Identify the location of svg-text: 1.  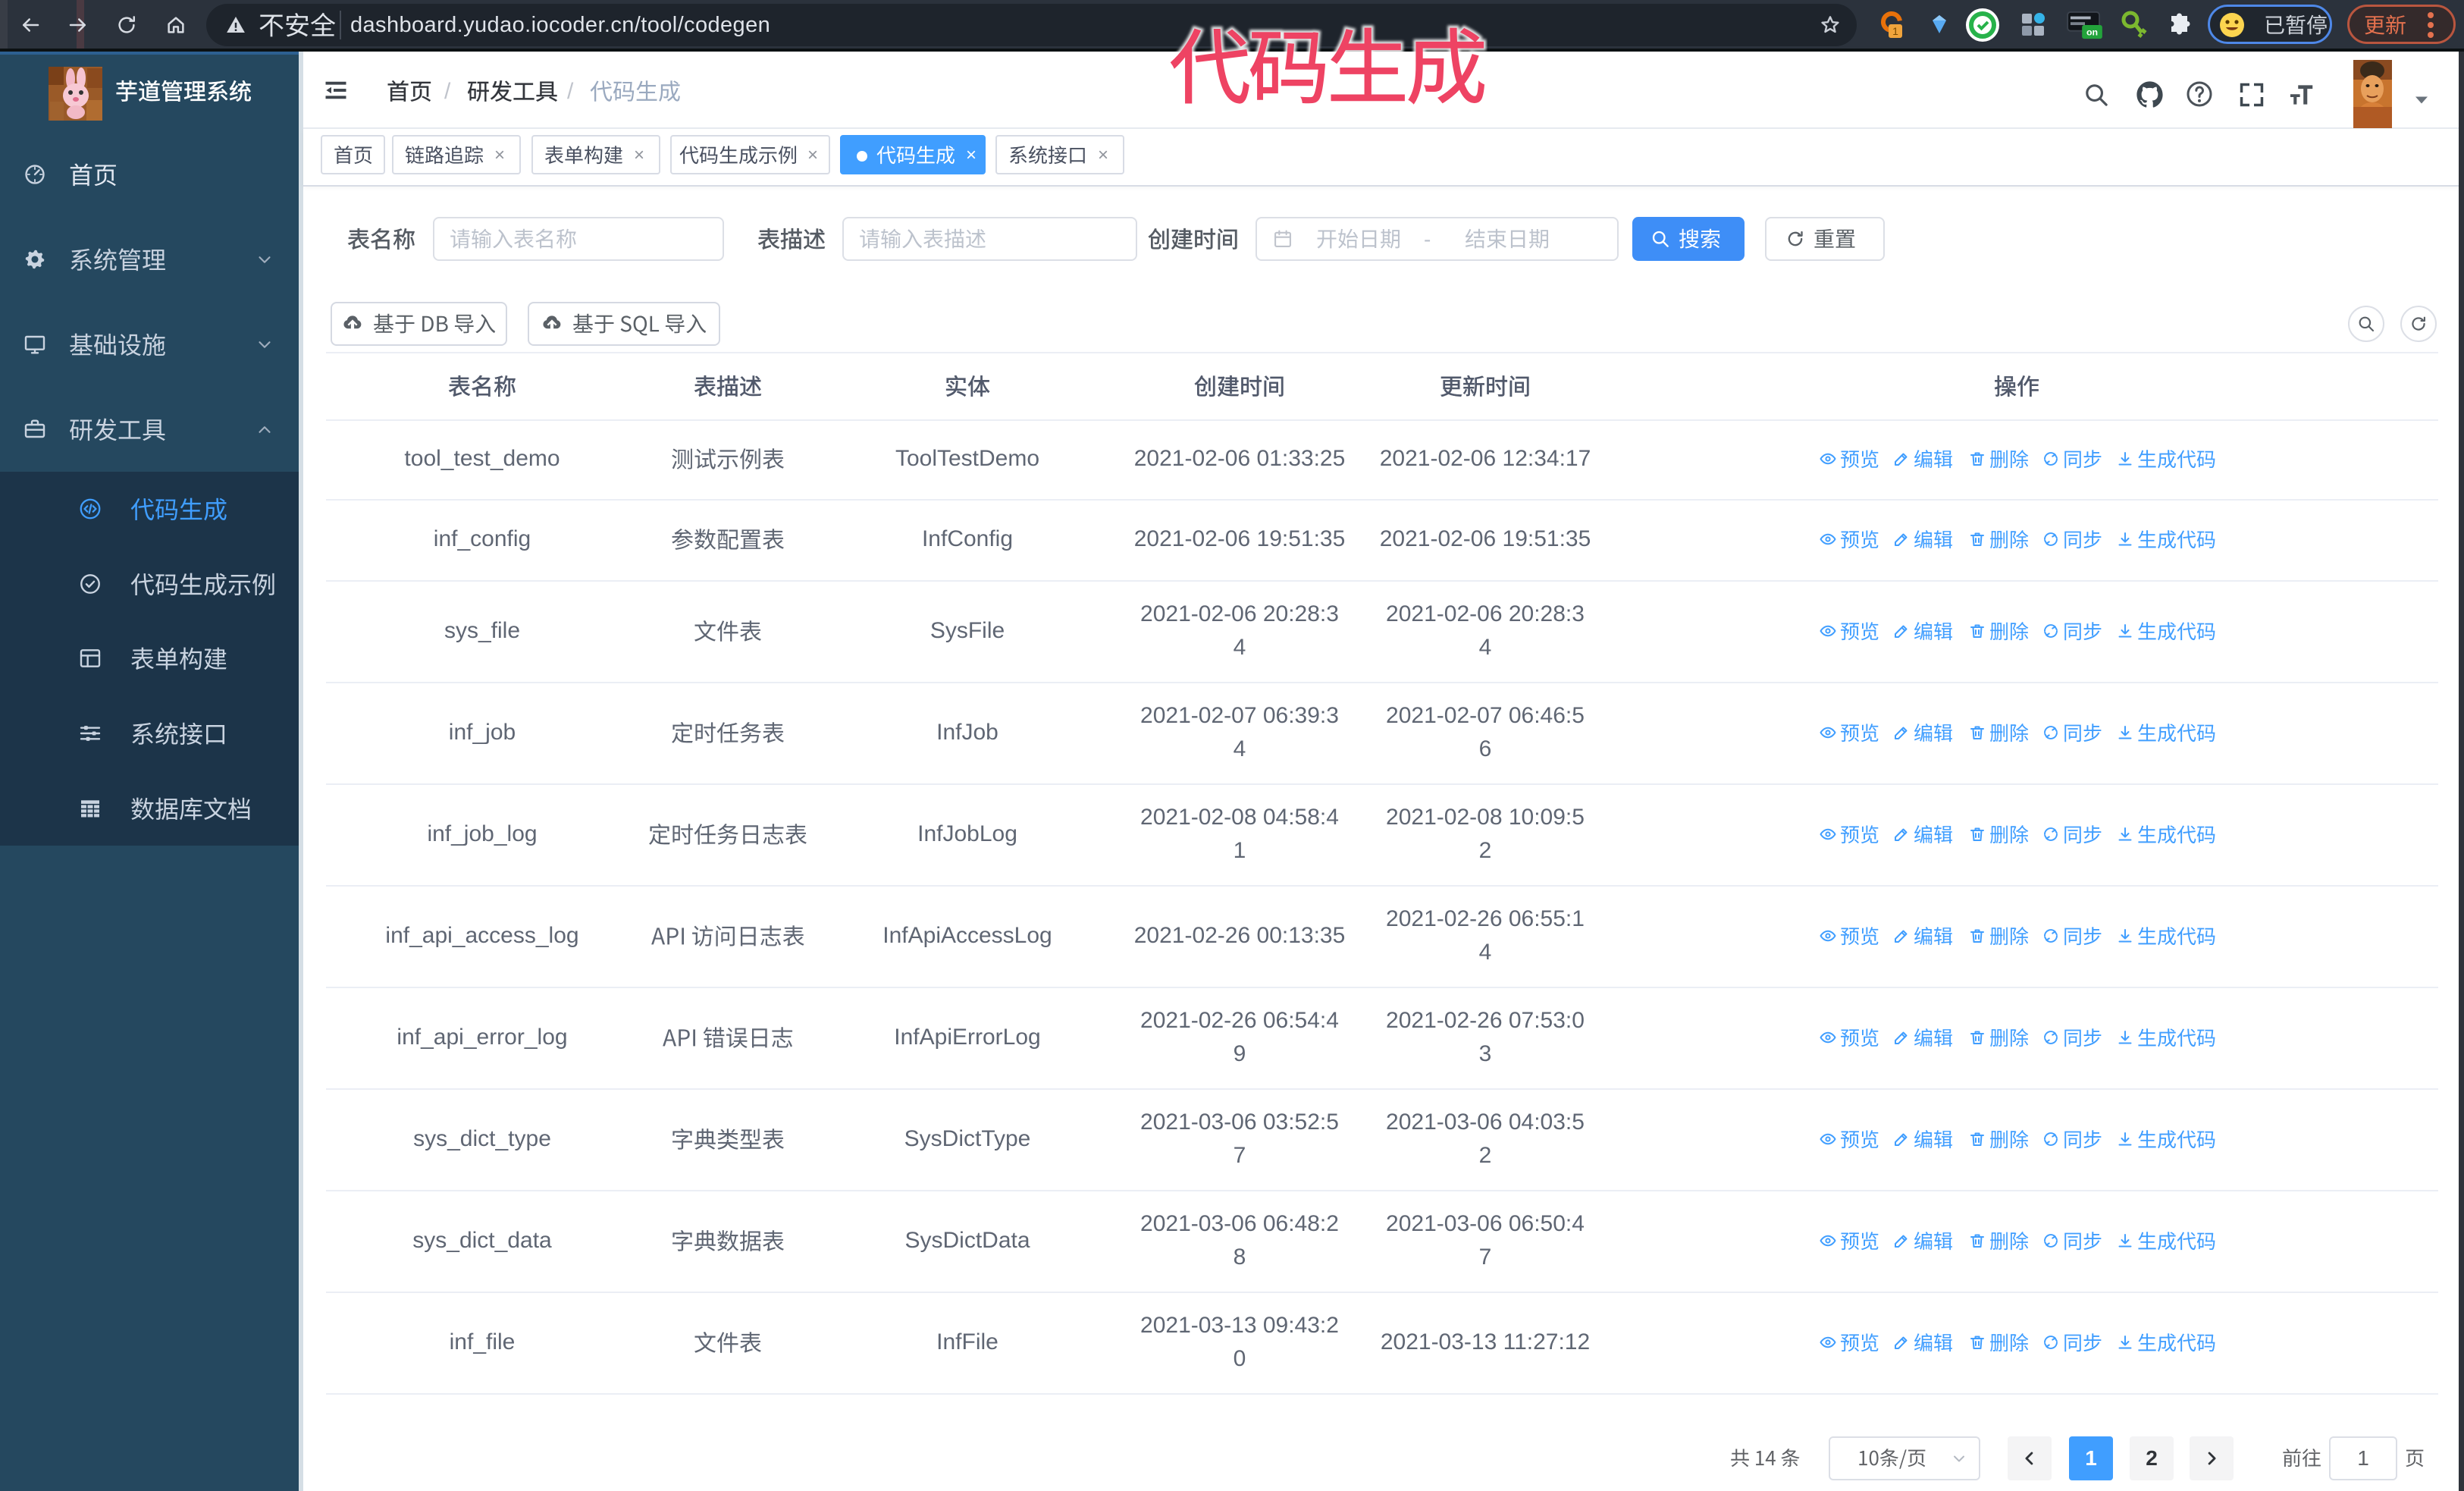
(1895, 31).